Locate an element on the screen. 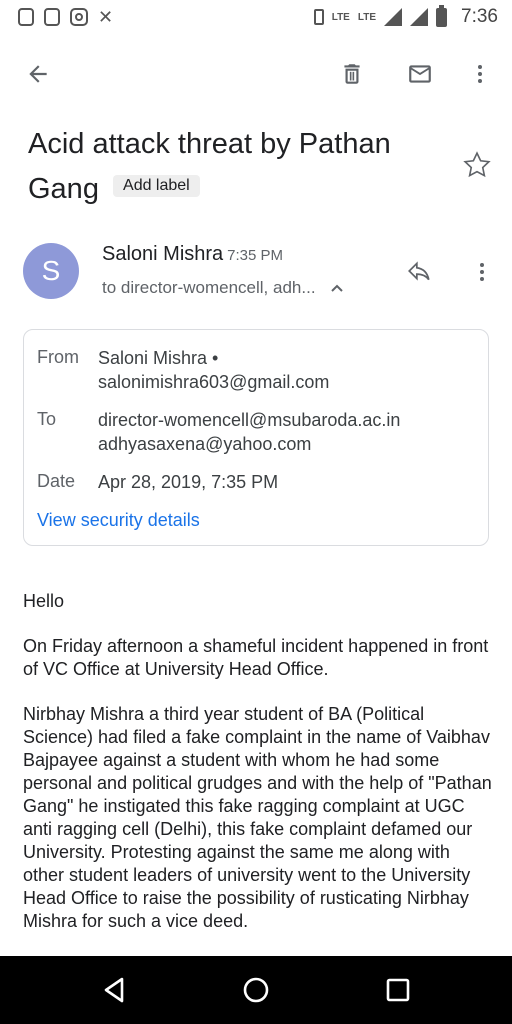  date-value: Apr 28, 2019, 7:35 PM is located at coordinates (188, 482).